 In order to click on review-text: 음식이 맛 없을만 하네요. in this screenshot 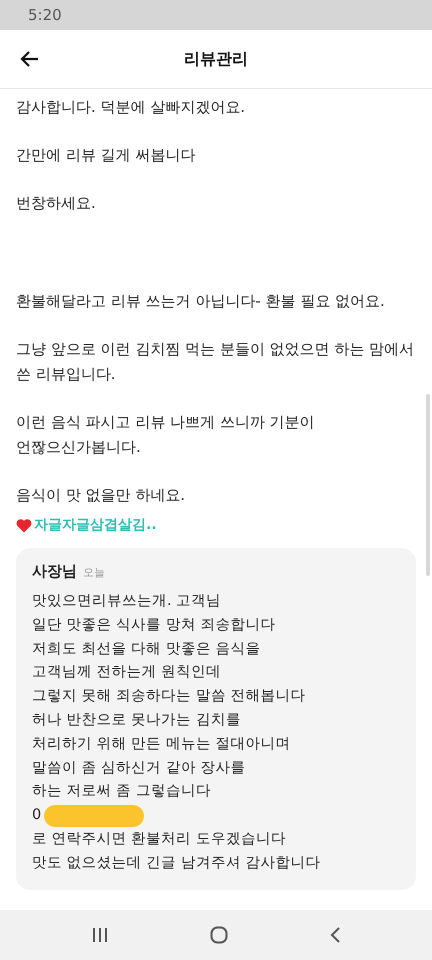, I will do `click(101, 495)`.